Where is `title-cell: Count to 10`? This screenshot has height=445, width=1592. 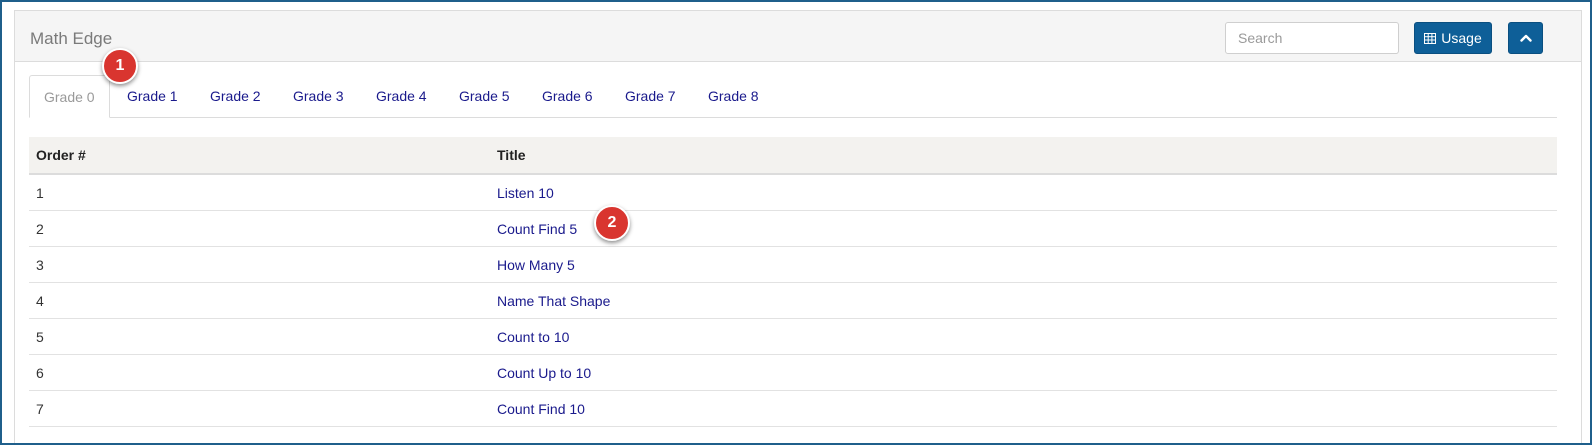
title-cell: Count to 10 is located at coordinates (1023, 336).